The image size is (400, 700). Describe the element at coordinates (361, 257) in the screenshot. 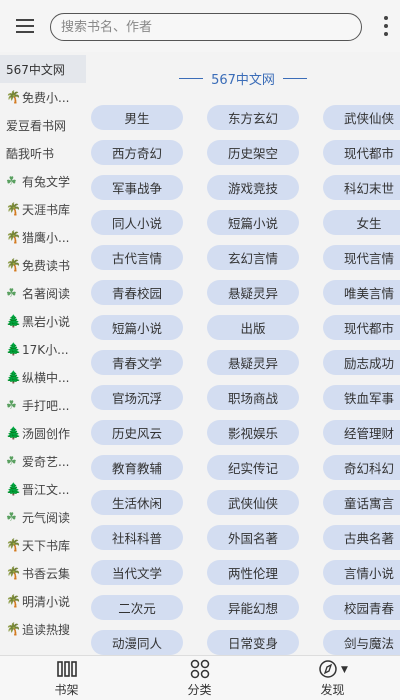

I see `category-button: 现代言情` at that location.